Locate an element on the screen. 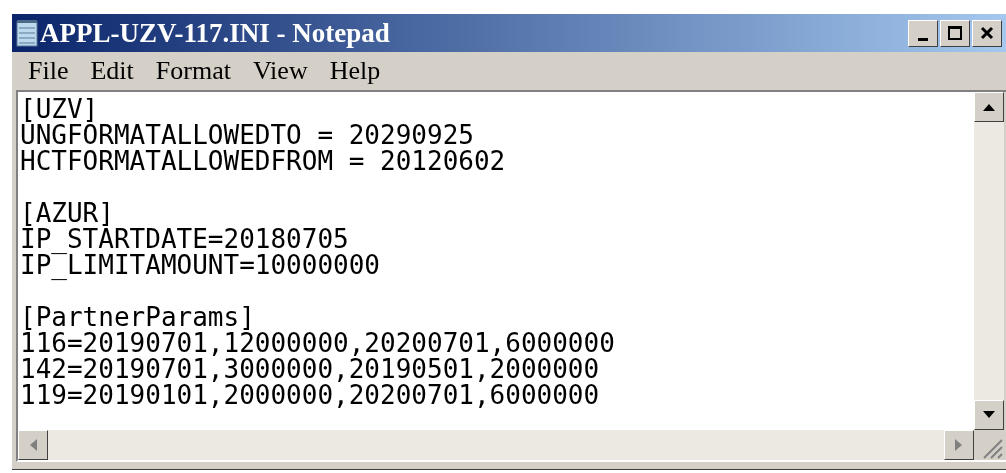 This screenshot has height=473, width=1006. vertical-scrollbar is located at coordinates (989, 261).